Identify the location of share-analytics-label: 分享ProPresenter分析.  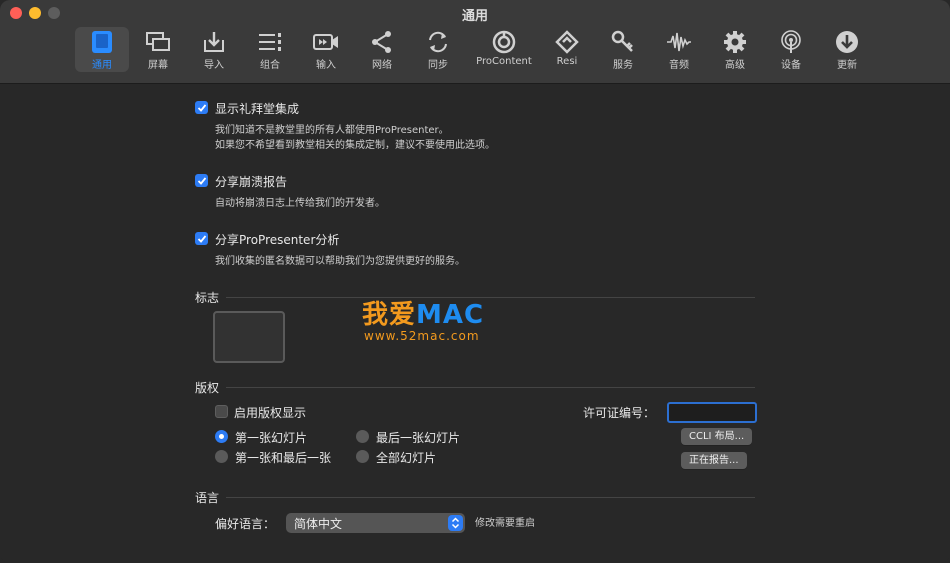
(277, 240).